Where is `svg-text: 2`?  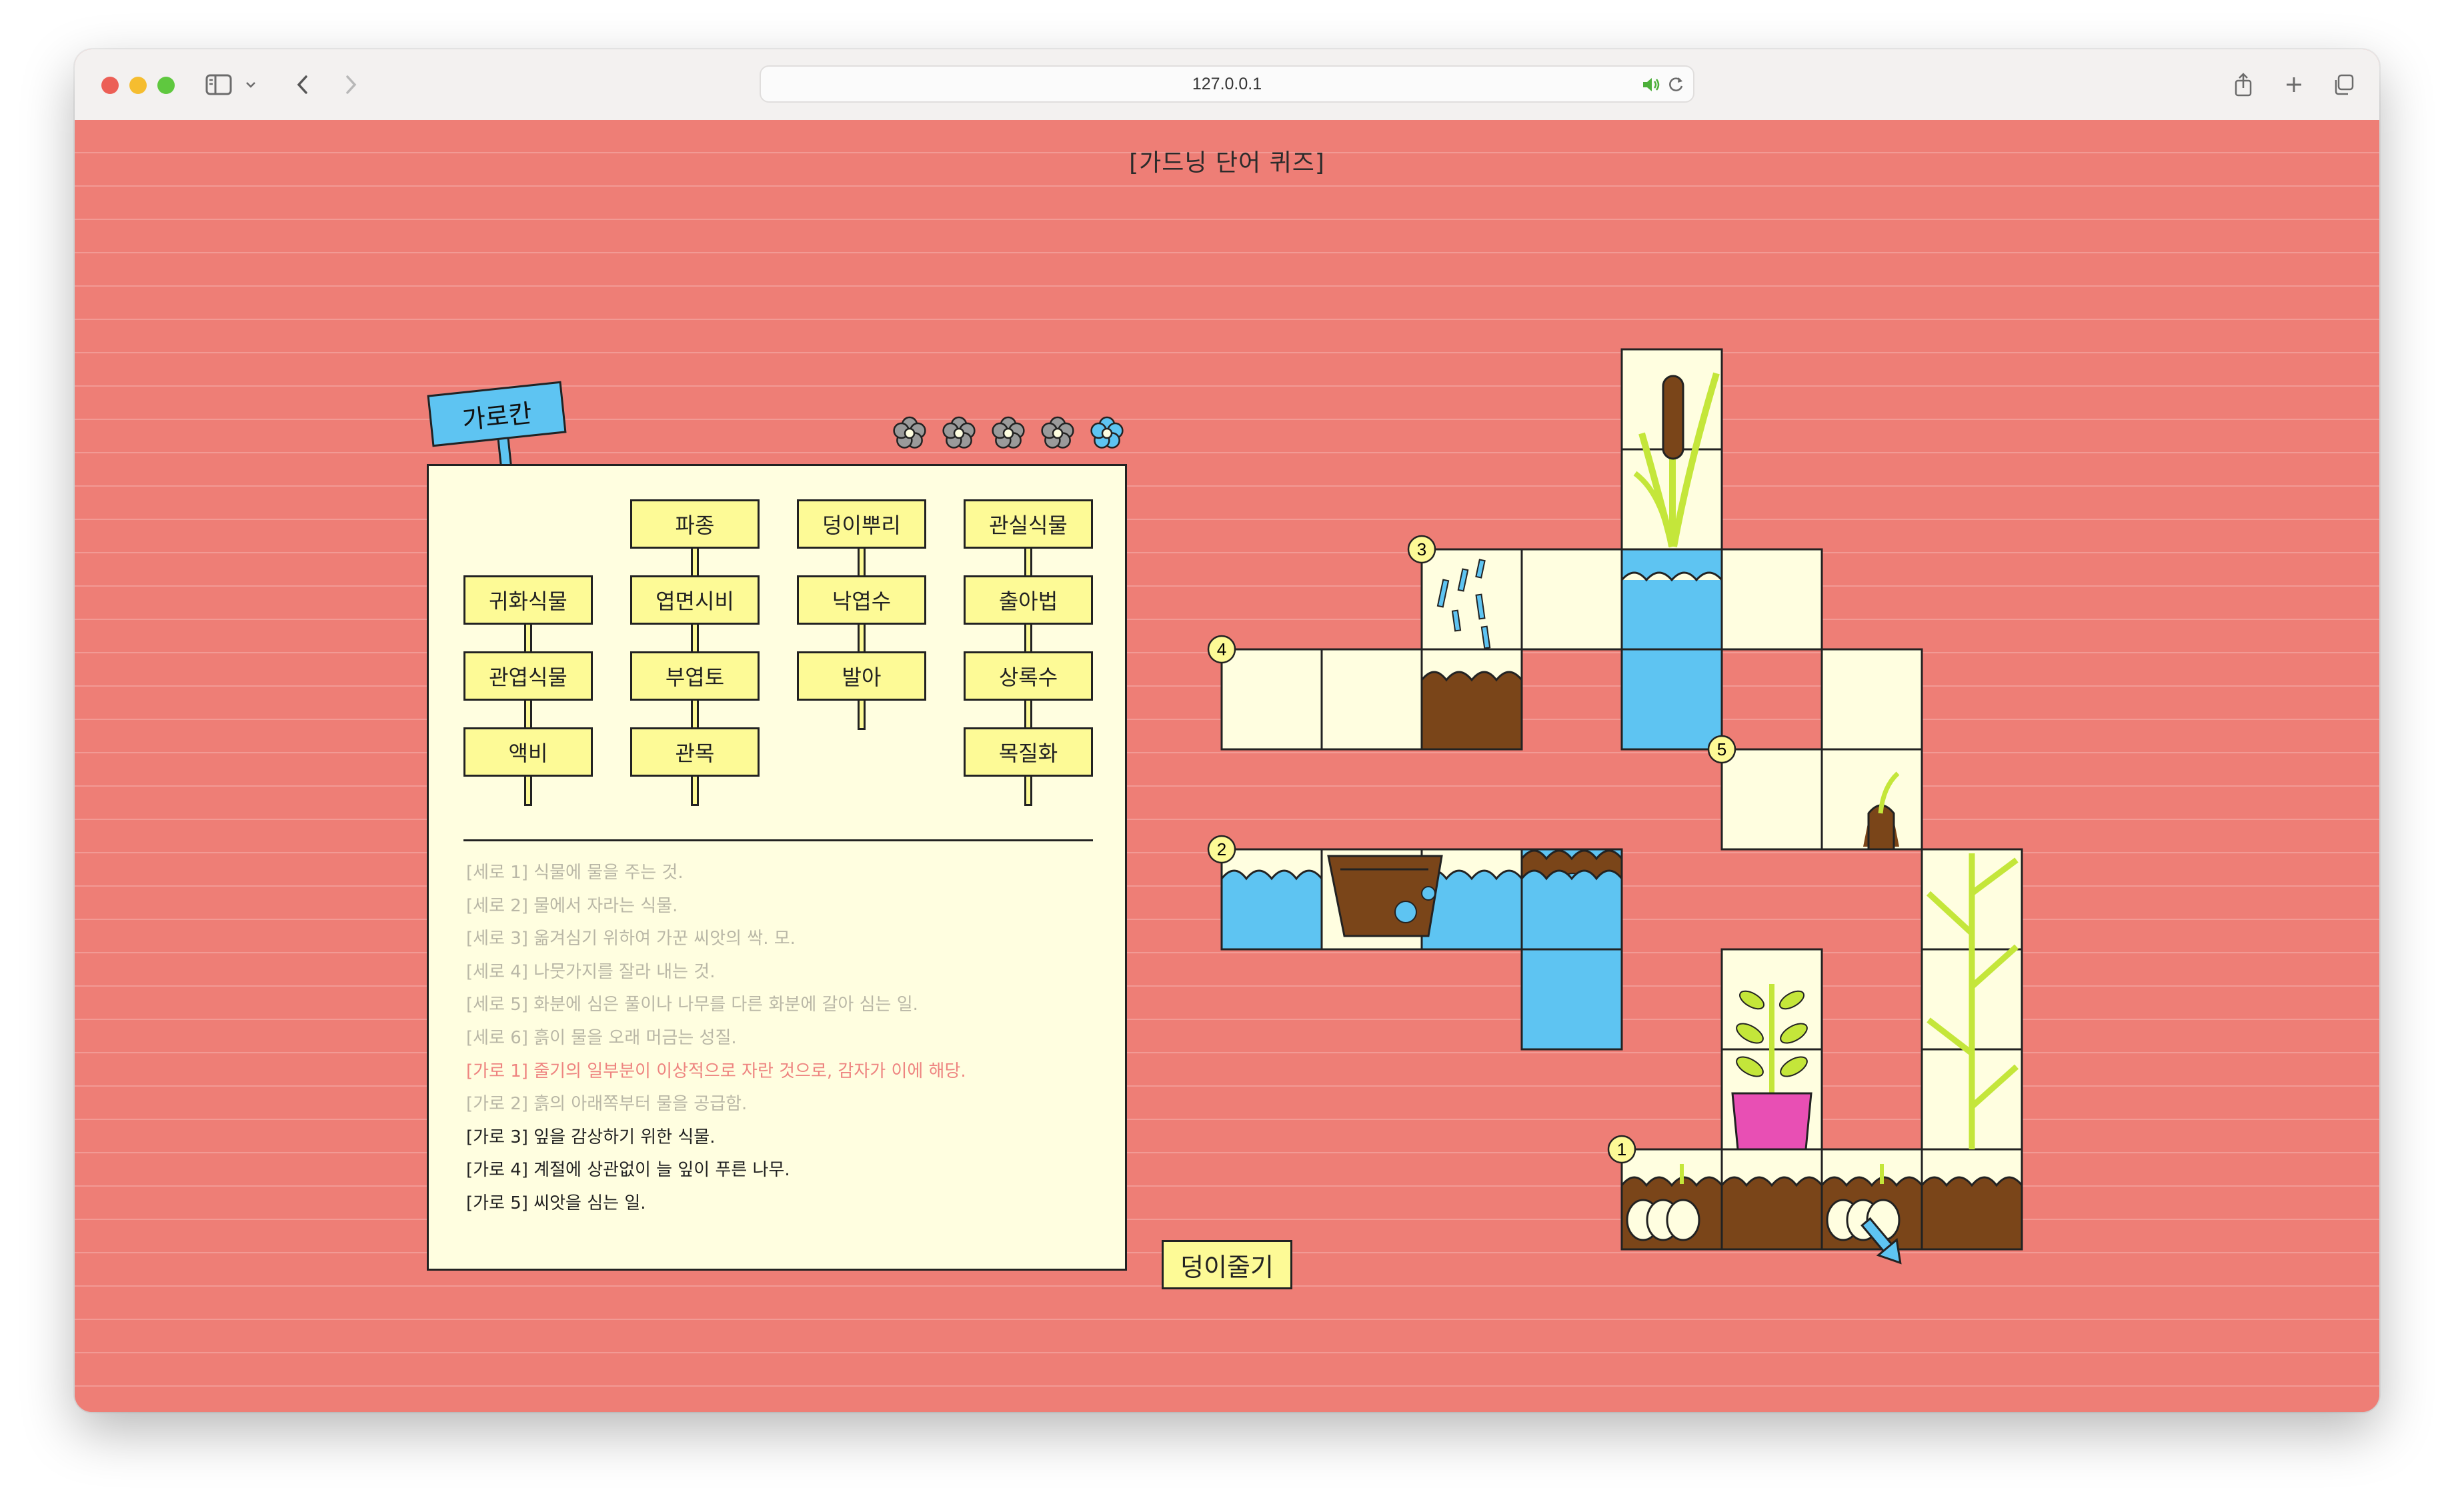
svg-text: 2 is located at coordinates (1221, 849).